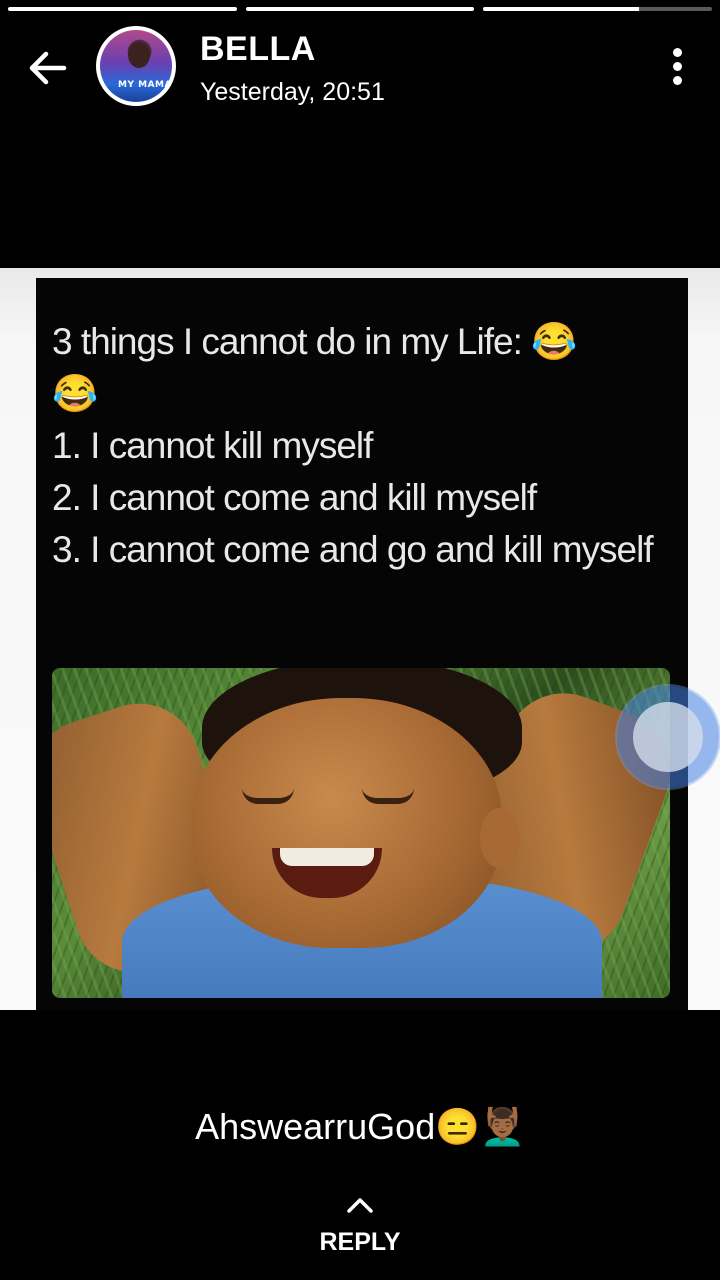 The height and width of the screenshot is (1280, 720). I want to click on avatar-image: MY MAMA, so click(136, 66).